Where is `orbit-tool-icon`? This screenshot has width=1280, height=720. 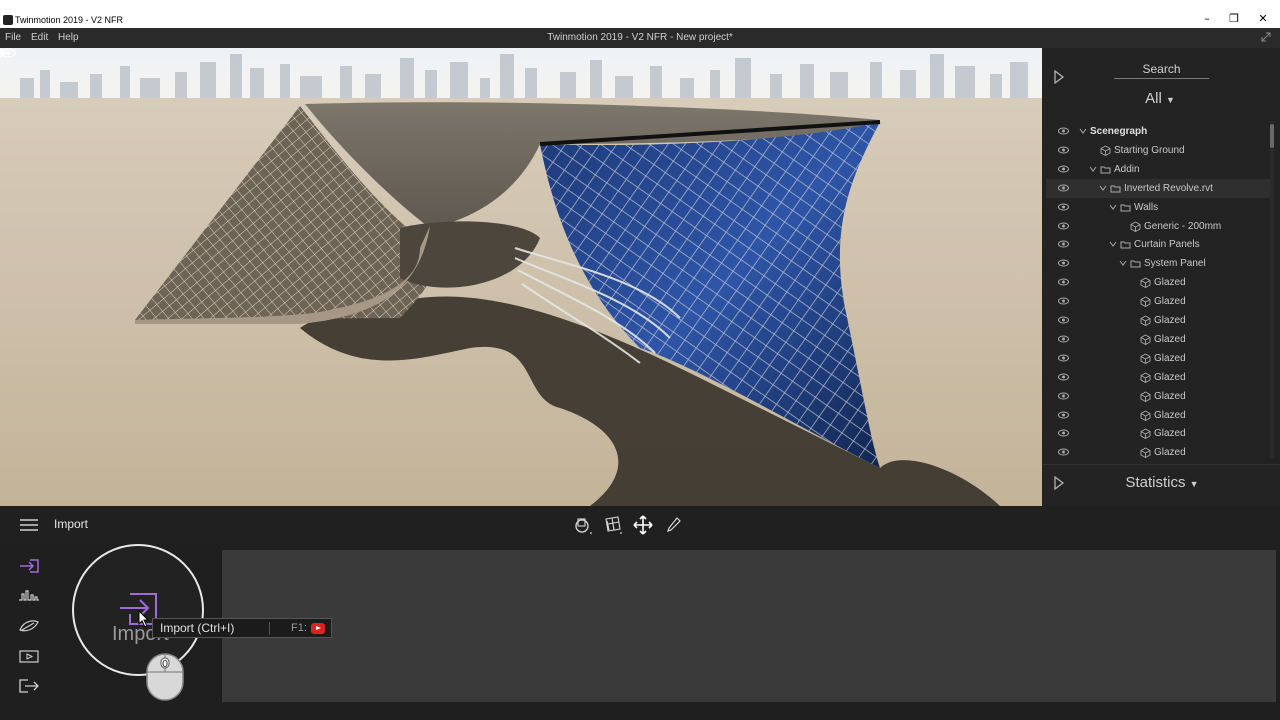 orbit-tool-icon is located at coordinates (583, 525).